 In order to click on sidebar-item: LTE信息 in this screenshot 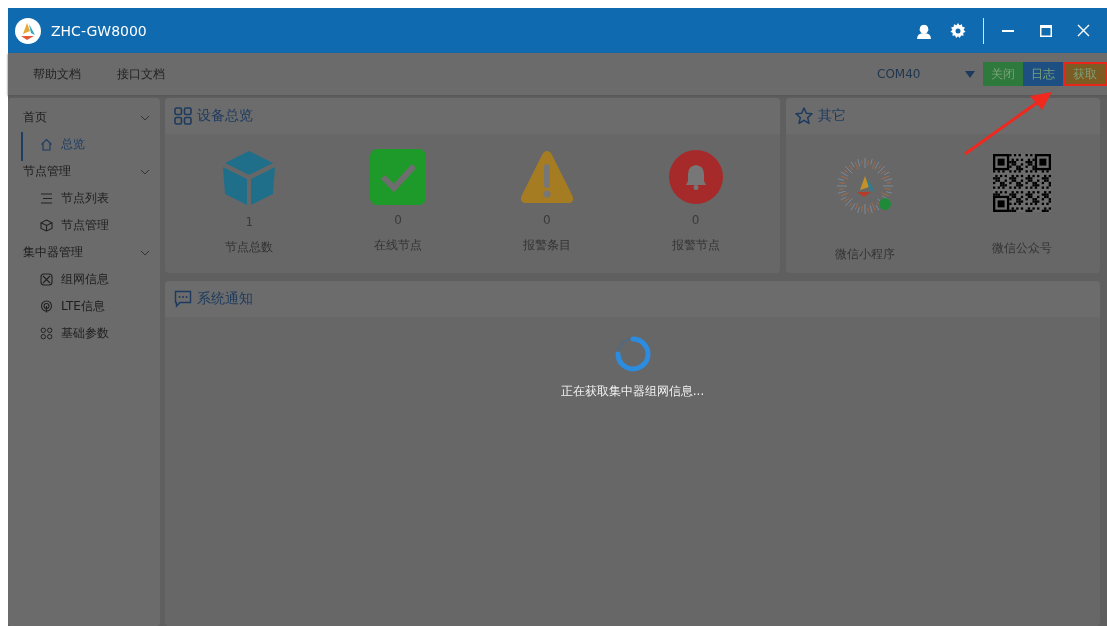, I will do `click(84, 306)`.